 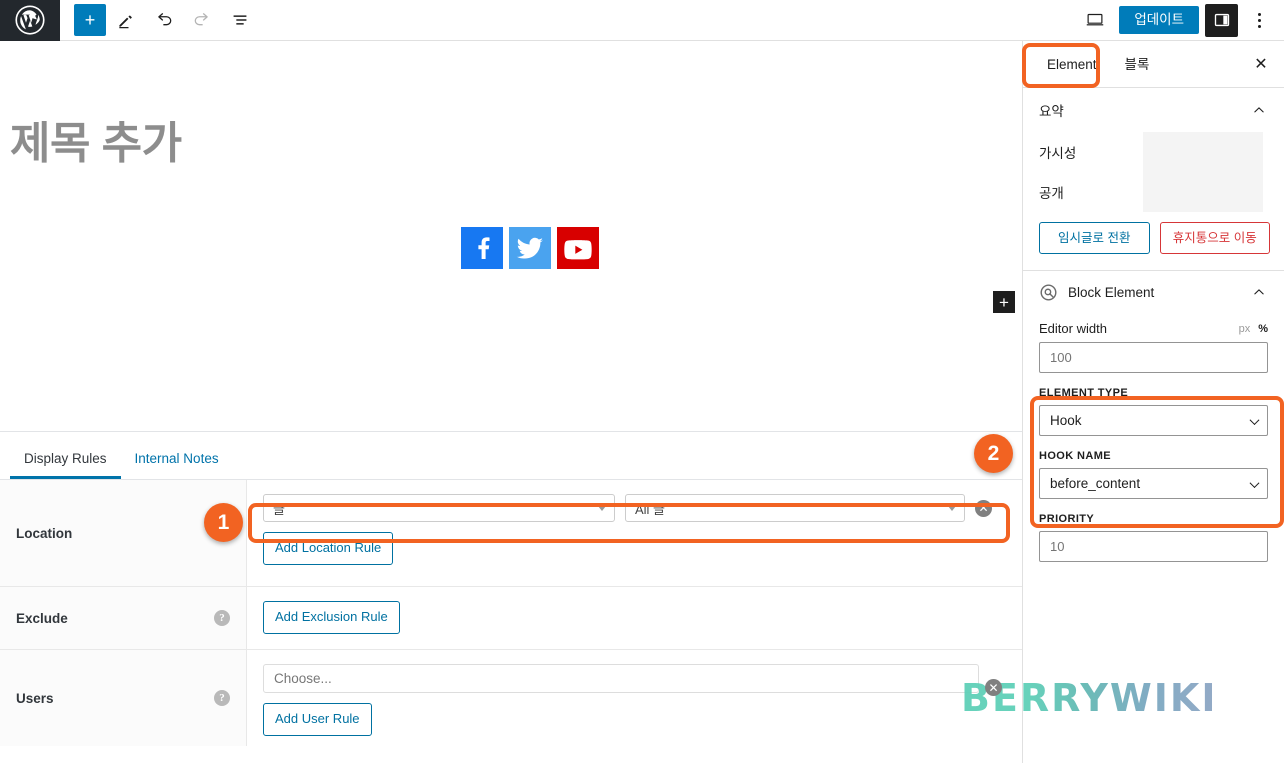 What do you see at coordinates (642, 20) in the screenshot?
I see `editor-top-bar: + 업데이트` at bounding box center [642, 20].